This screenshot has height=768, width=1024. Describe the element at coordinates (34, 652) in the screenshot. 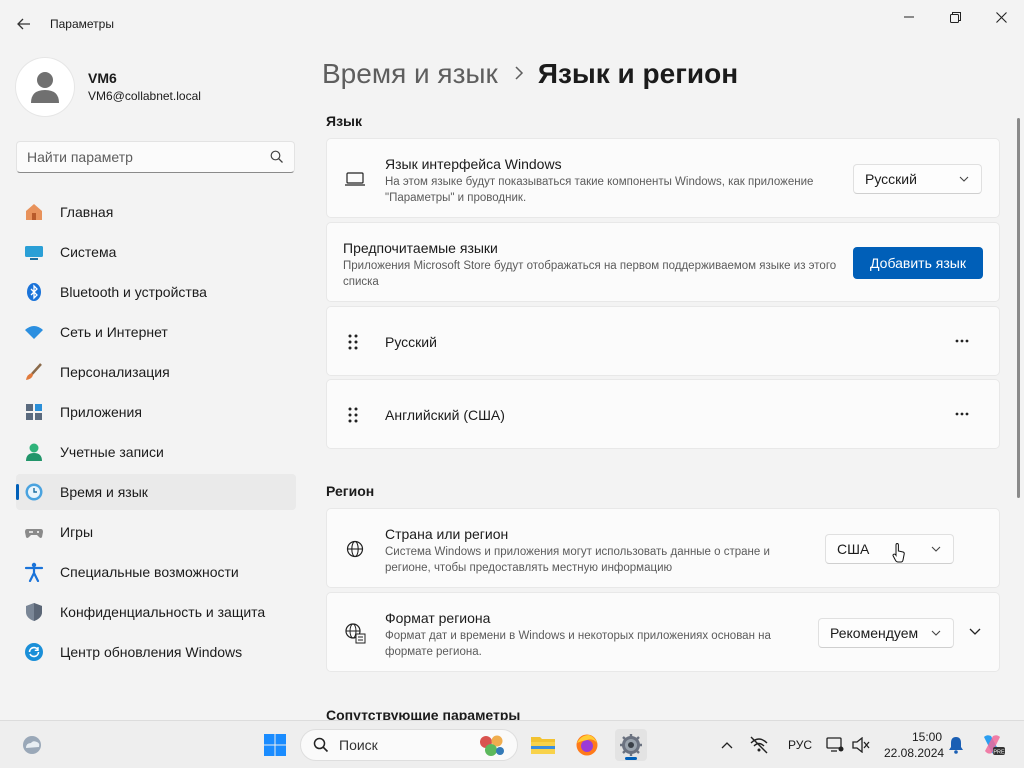

I see `update-icon` at that location.